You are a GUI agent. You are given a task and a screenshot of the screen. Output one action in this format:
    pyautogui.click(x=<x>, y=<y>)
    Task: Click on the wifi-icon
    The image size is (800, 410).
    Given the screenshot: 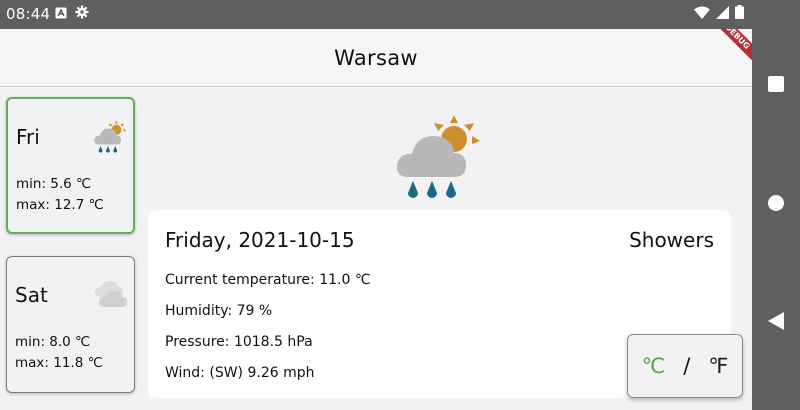 What is the action you would take?
    pyautogui.click(x=702, y=14)
    